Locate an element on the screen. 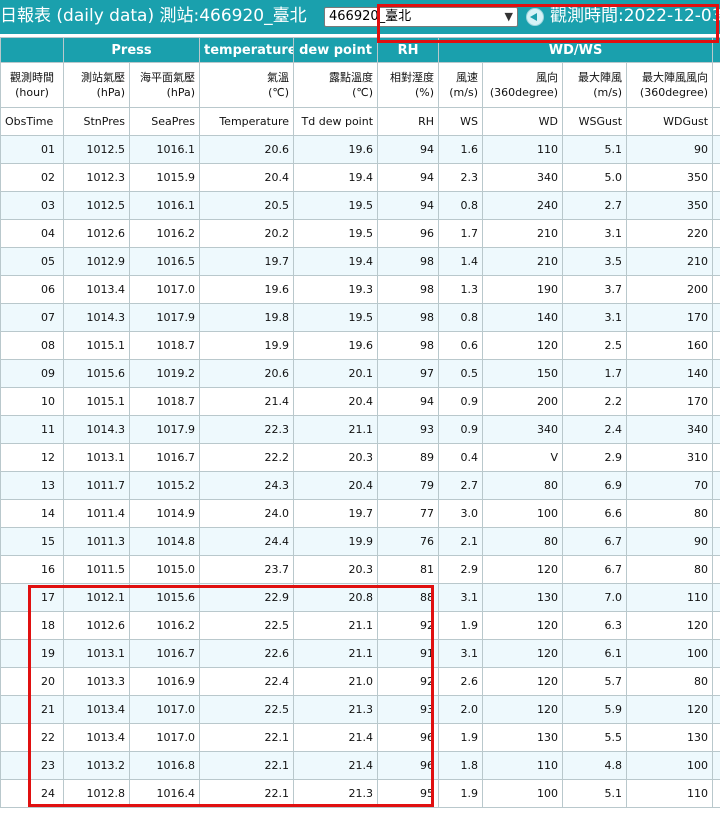 This screenshot has height=823, width=720. table-row: 17 1012.1 1015.6 22.9 20.8 88 3.1 130 7.0 110 is located at coordinates (360, 597).